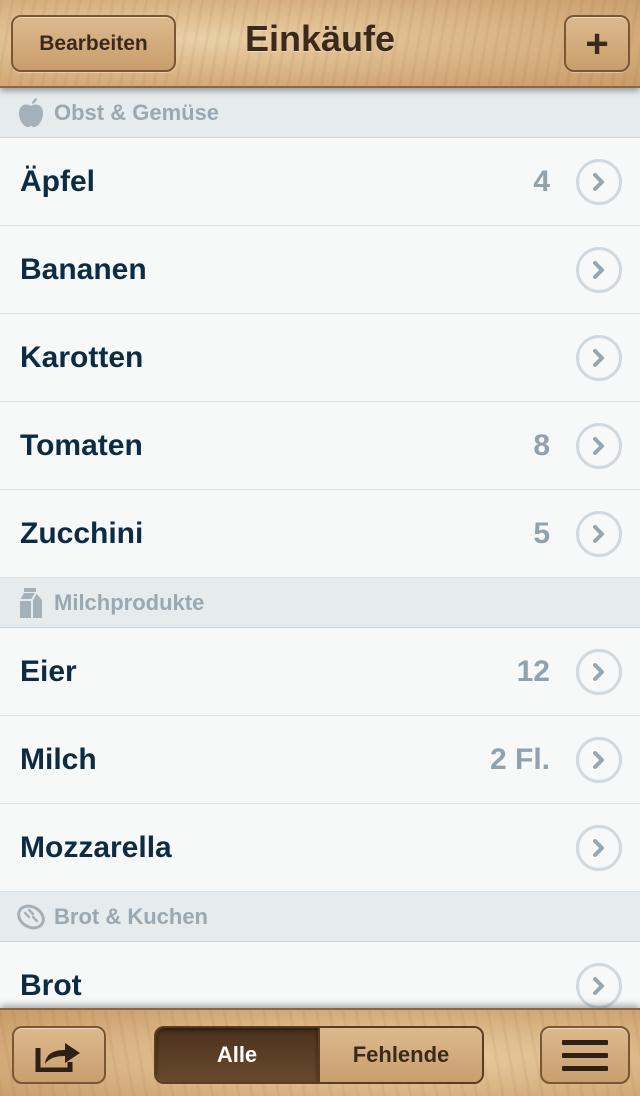 The image size is (640, 1096). Describe the element at coordinates (320, 534) in the screenshot. I see `list-item: Zucchini 5` at that location.